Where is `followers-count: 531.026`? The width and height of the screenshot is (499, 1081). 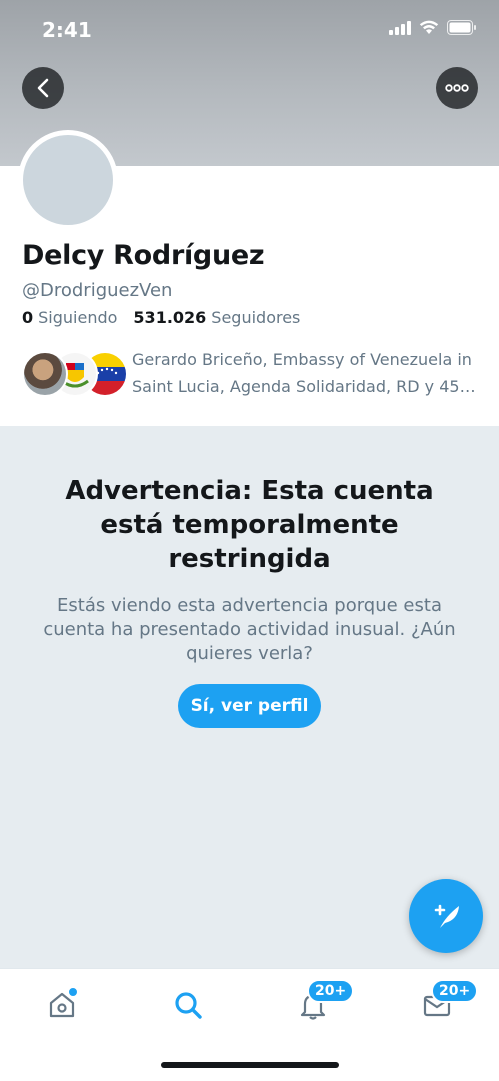
followers-count: 531.026 is located at coordinates (170, 317).